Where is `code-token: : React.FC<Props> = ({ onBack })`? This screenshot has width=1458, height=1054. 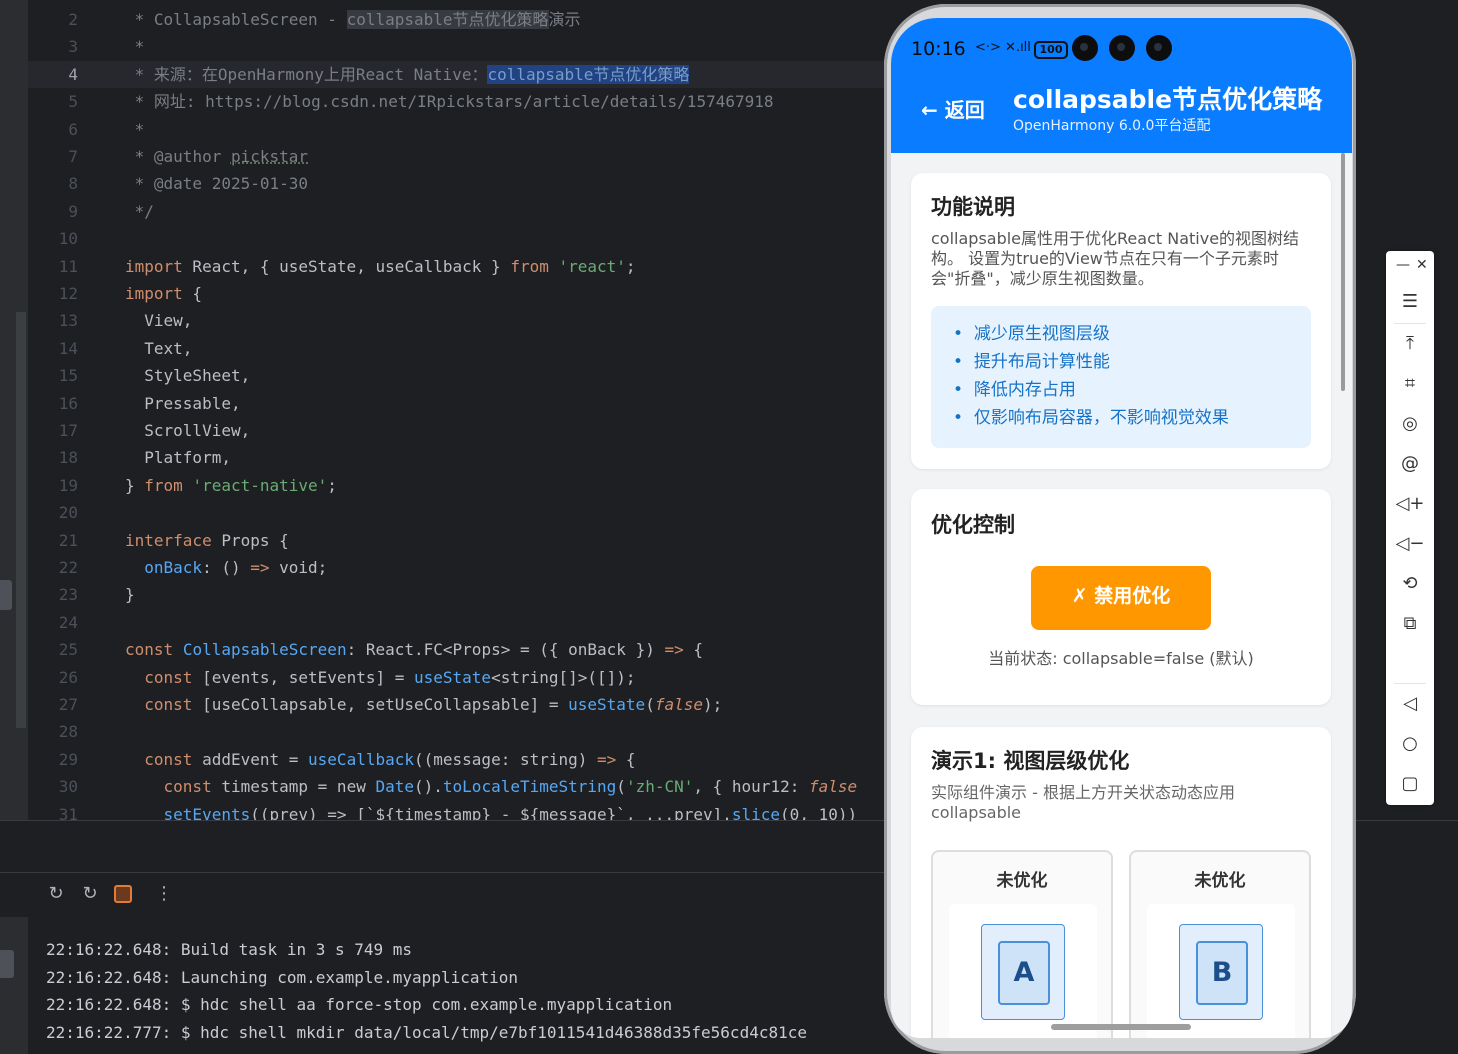 code-token: : React.FC<Props> = ({ onBack }) is located at coordinates (505, 650).